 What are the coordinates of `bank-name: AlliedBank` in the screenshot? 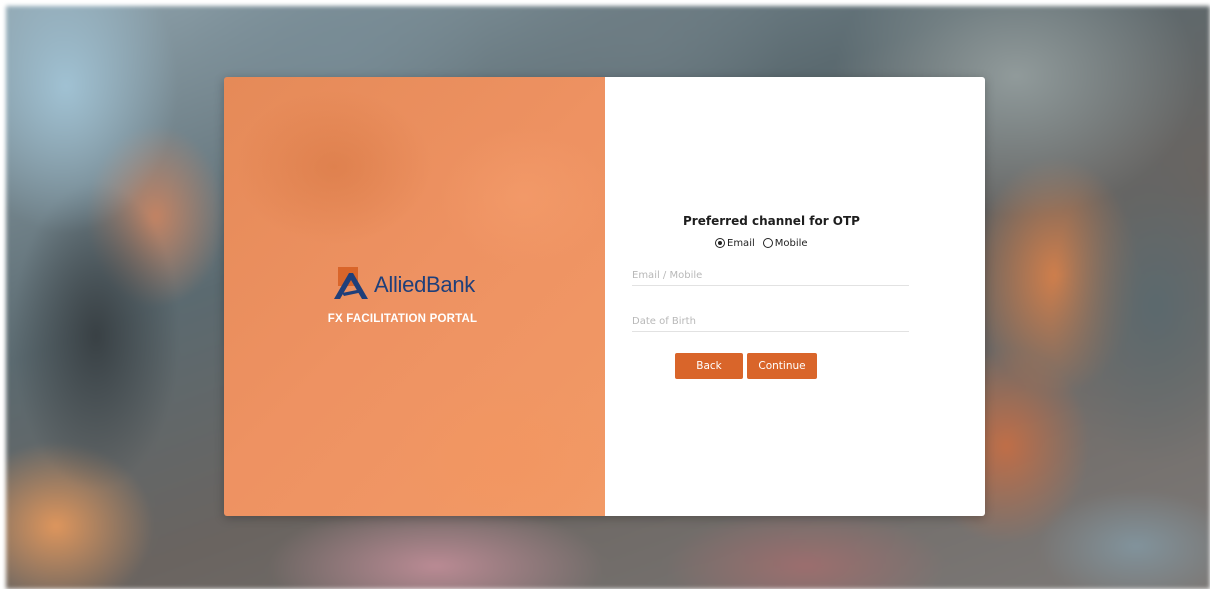 It's located at (424, 284).